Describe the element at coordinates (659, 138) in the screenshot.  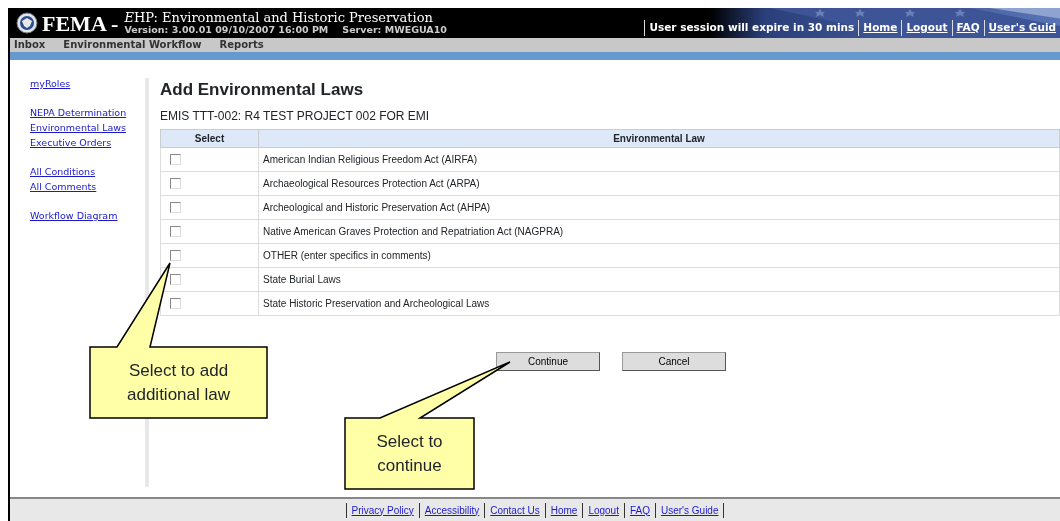
I see `column-header: Environmental Law` at that location.